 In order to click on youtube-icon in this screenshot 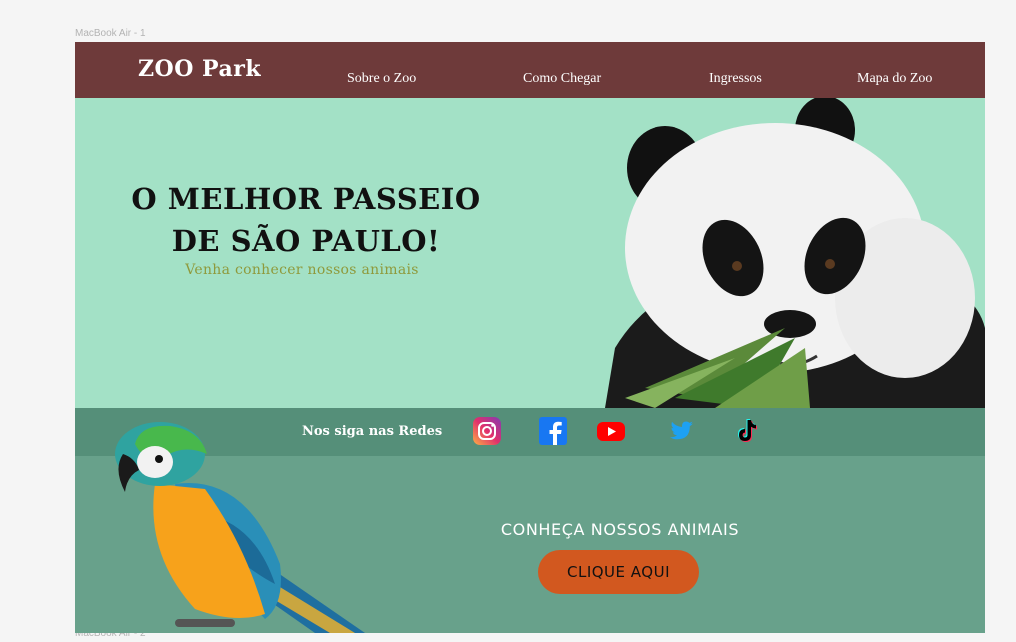, I will do `click(611, 431)`.